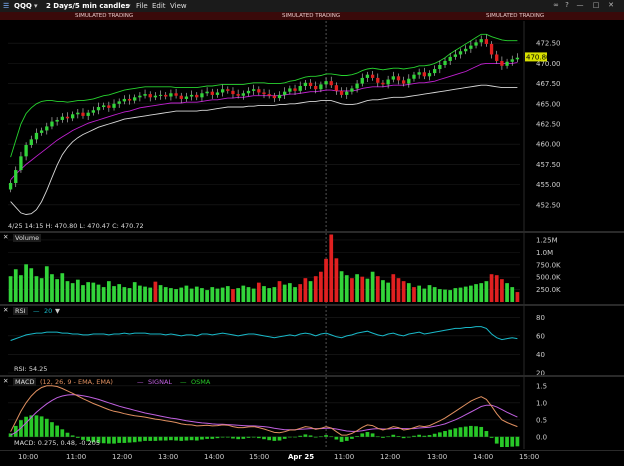  What do you see at coordinates (483, 457) in the screenshot?
I see `x-tick-label: 14:00` at bounding box center [483, 457].